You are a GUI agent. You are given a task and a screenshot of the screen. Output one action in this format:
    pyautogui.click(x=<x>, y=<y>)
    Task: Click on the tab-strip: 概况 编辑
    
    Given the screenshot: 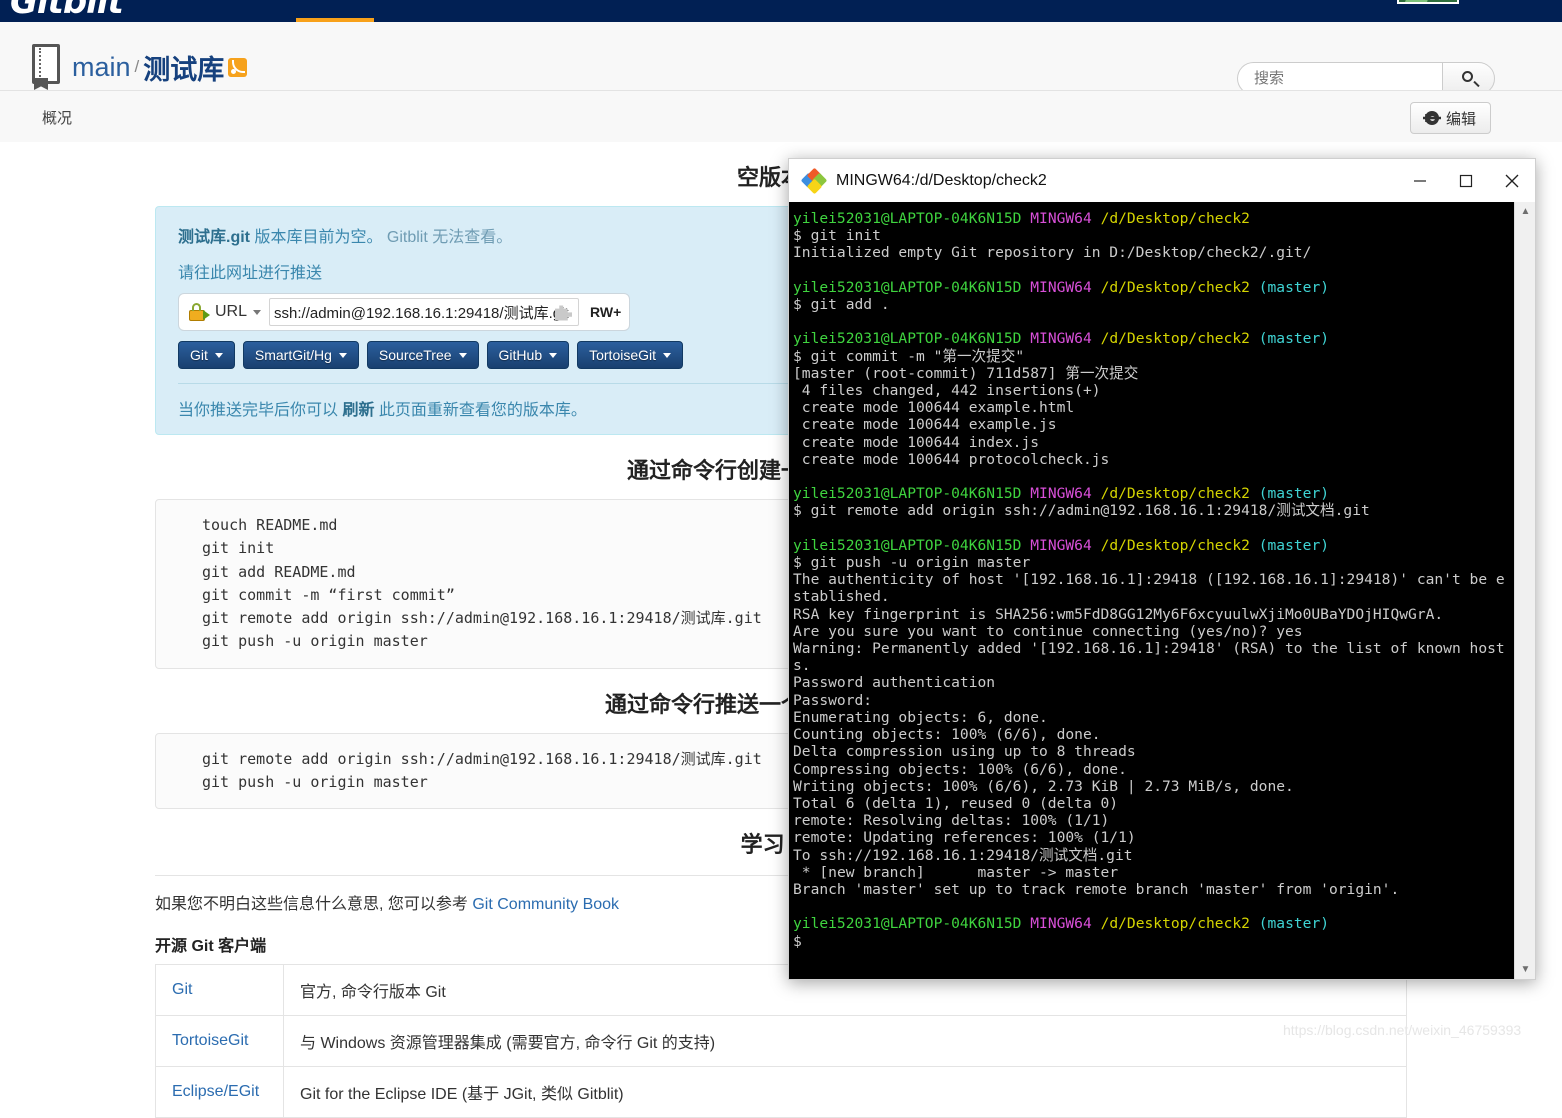 What is the action you would take?
    pyautogui.click(x=781, y=116)
    